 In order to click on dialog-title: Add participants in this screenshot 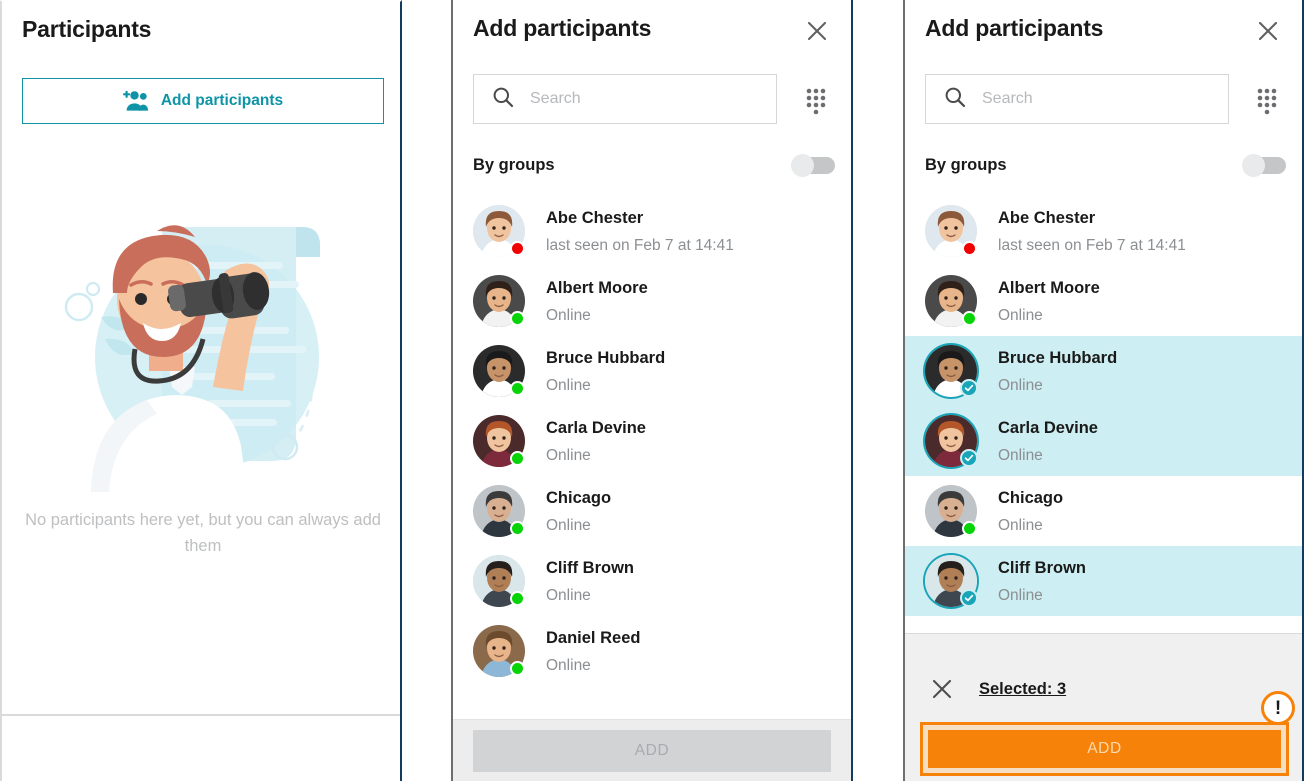, I will do `click(1014, 28)`.